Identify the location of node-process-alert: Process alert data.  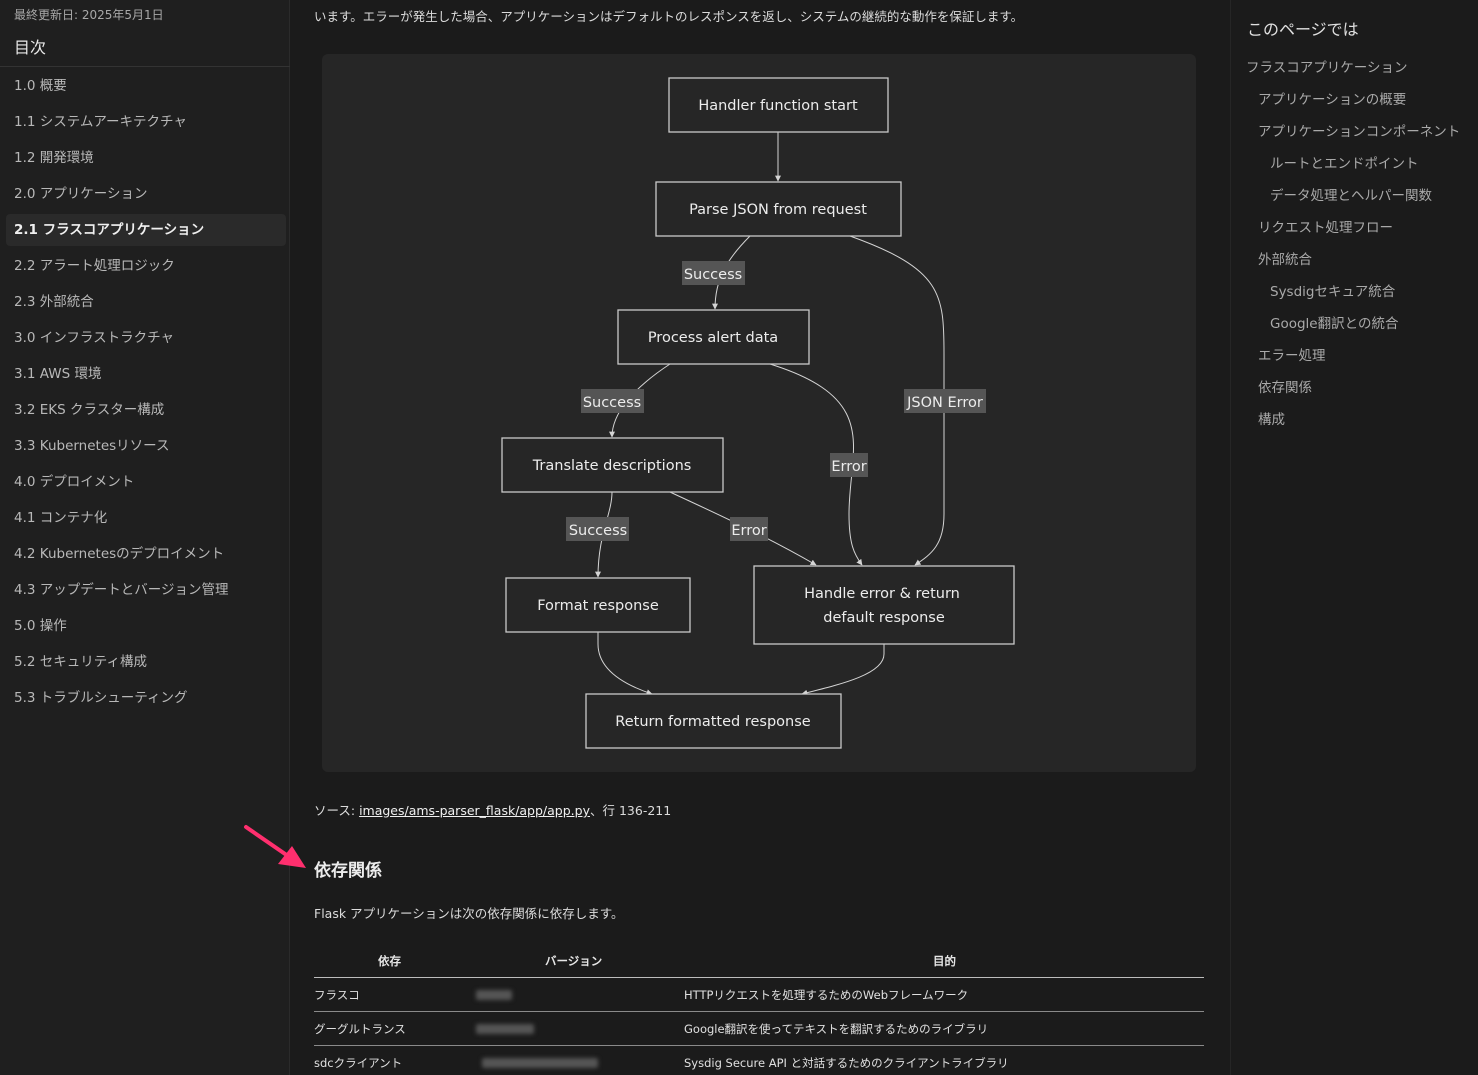
(713, 337).